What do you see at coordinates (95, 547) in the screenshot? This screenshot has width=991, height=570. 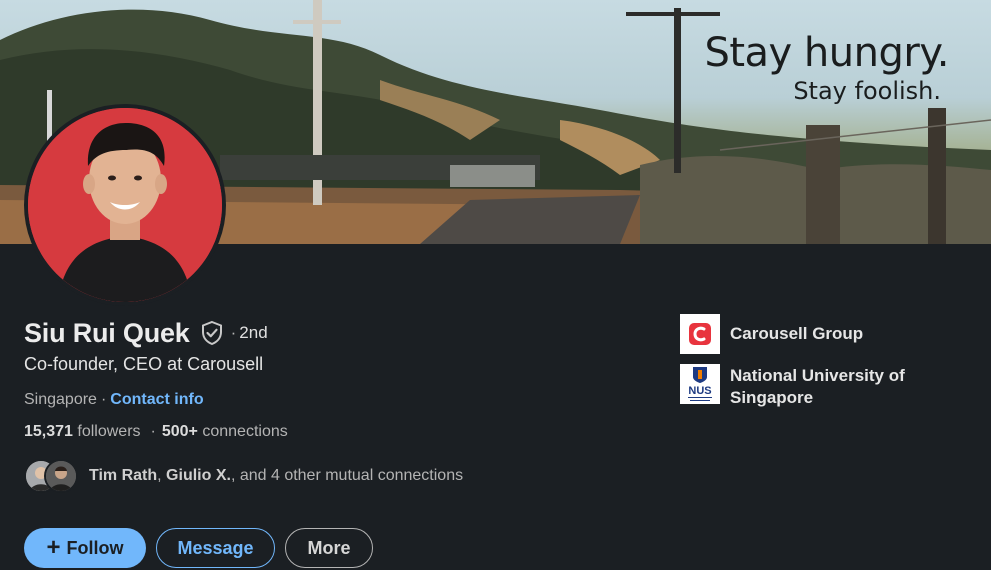 I see `follow-label: Follow` at bounding box center [95, 547].